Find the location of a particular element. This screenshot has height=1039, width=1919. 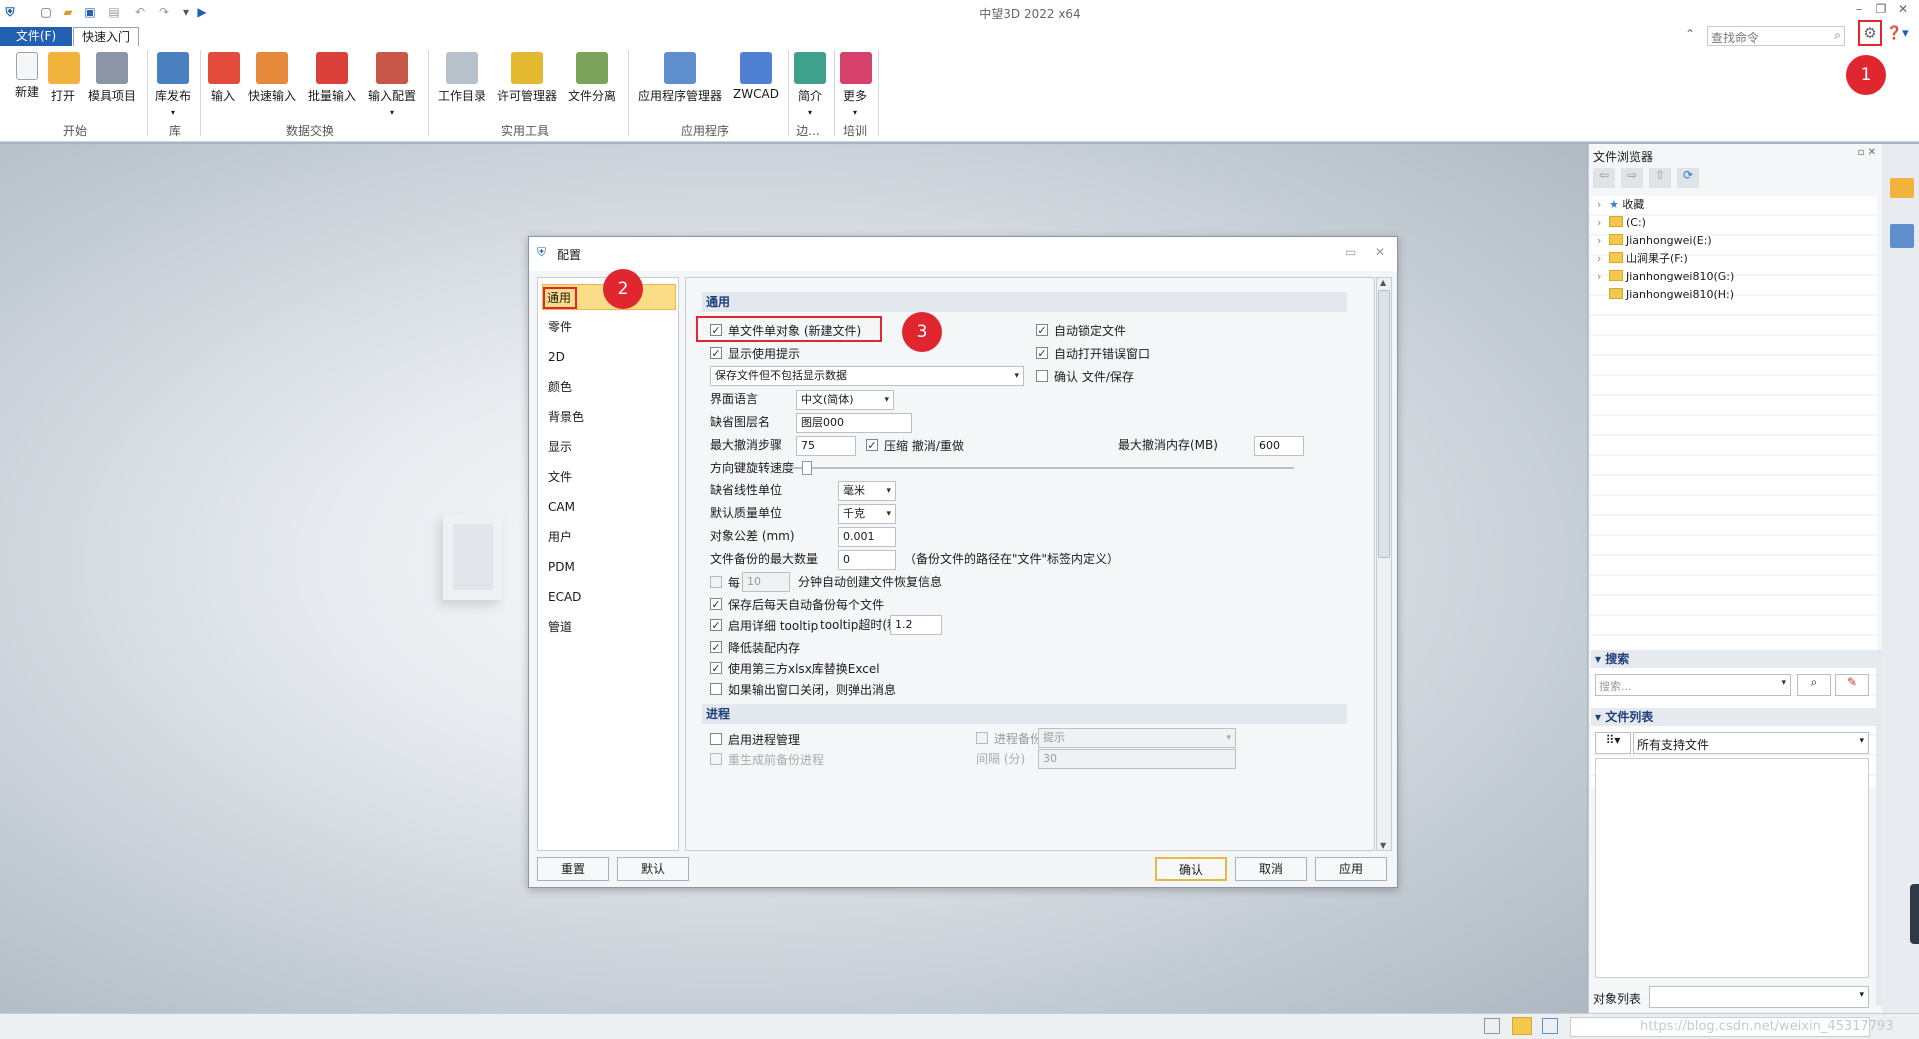

nav-display: 显示 is located at coordinates (609, 447).